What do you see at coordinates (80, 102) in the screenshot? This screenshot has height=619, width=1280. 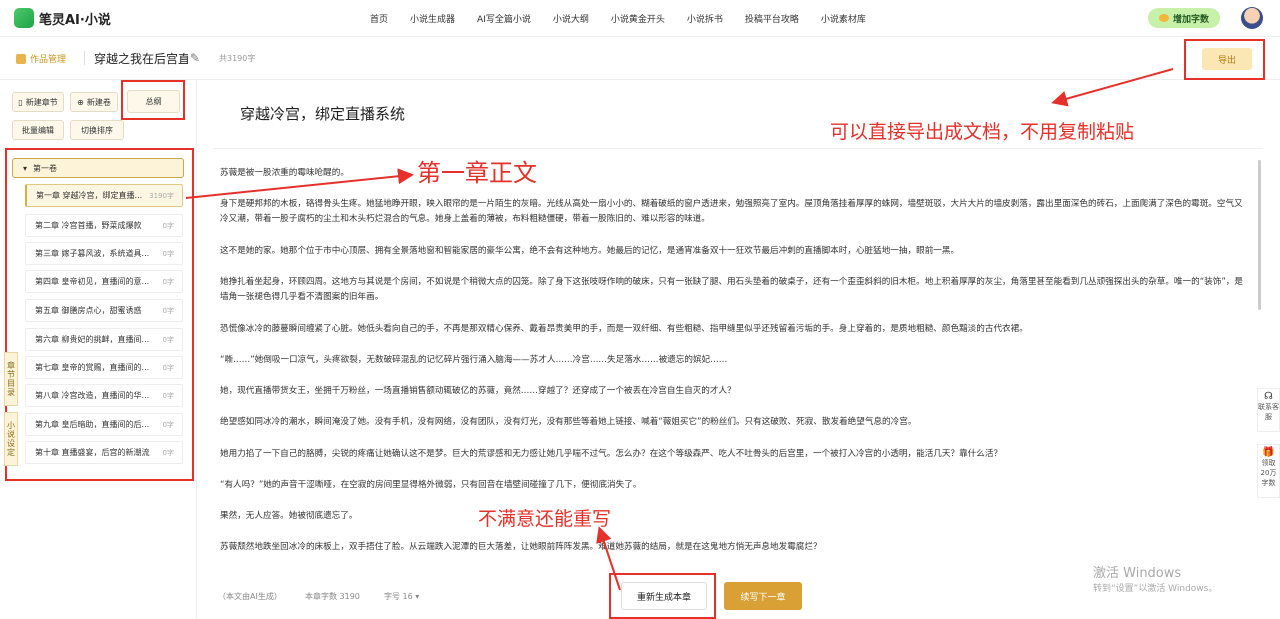 I see `plus-circle-icon: ⊕` at bounding box center [80, 102].